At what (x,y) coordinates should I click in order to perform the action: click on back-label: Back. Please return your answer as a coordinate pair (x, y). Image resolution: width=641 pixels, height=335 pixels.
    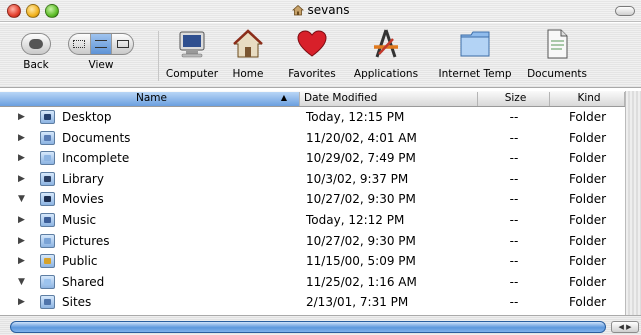
    Looking at the image, I should click on (36, 65).